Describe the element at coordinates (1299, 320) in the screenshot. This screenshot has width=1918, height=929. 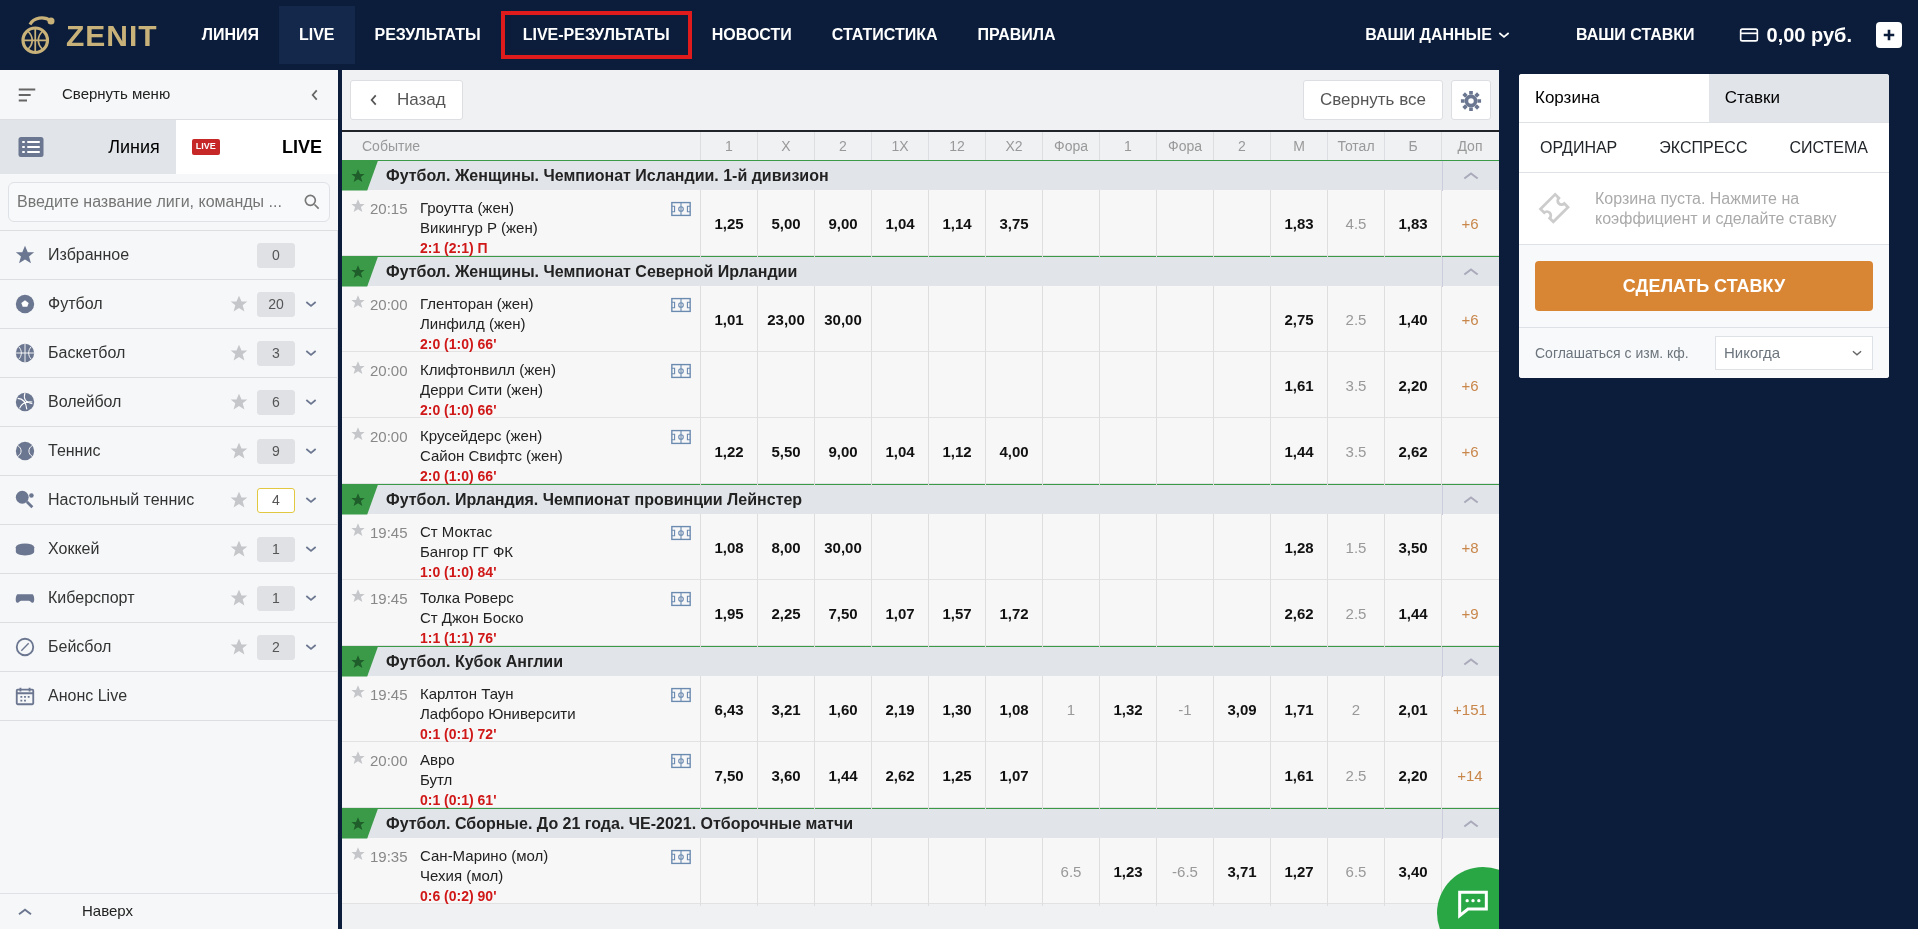
I see `odds-value: 2,75` at that location.